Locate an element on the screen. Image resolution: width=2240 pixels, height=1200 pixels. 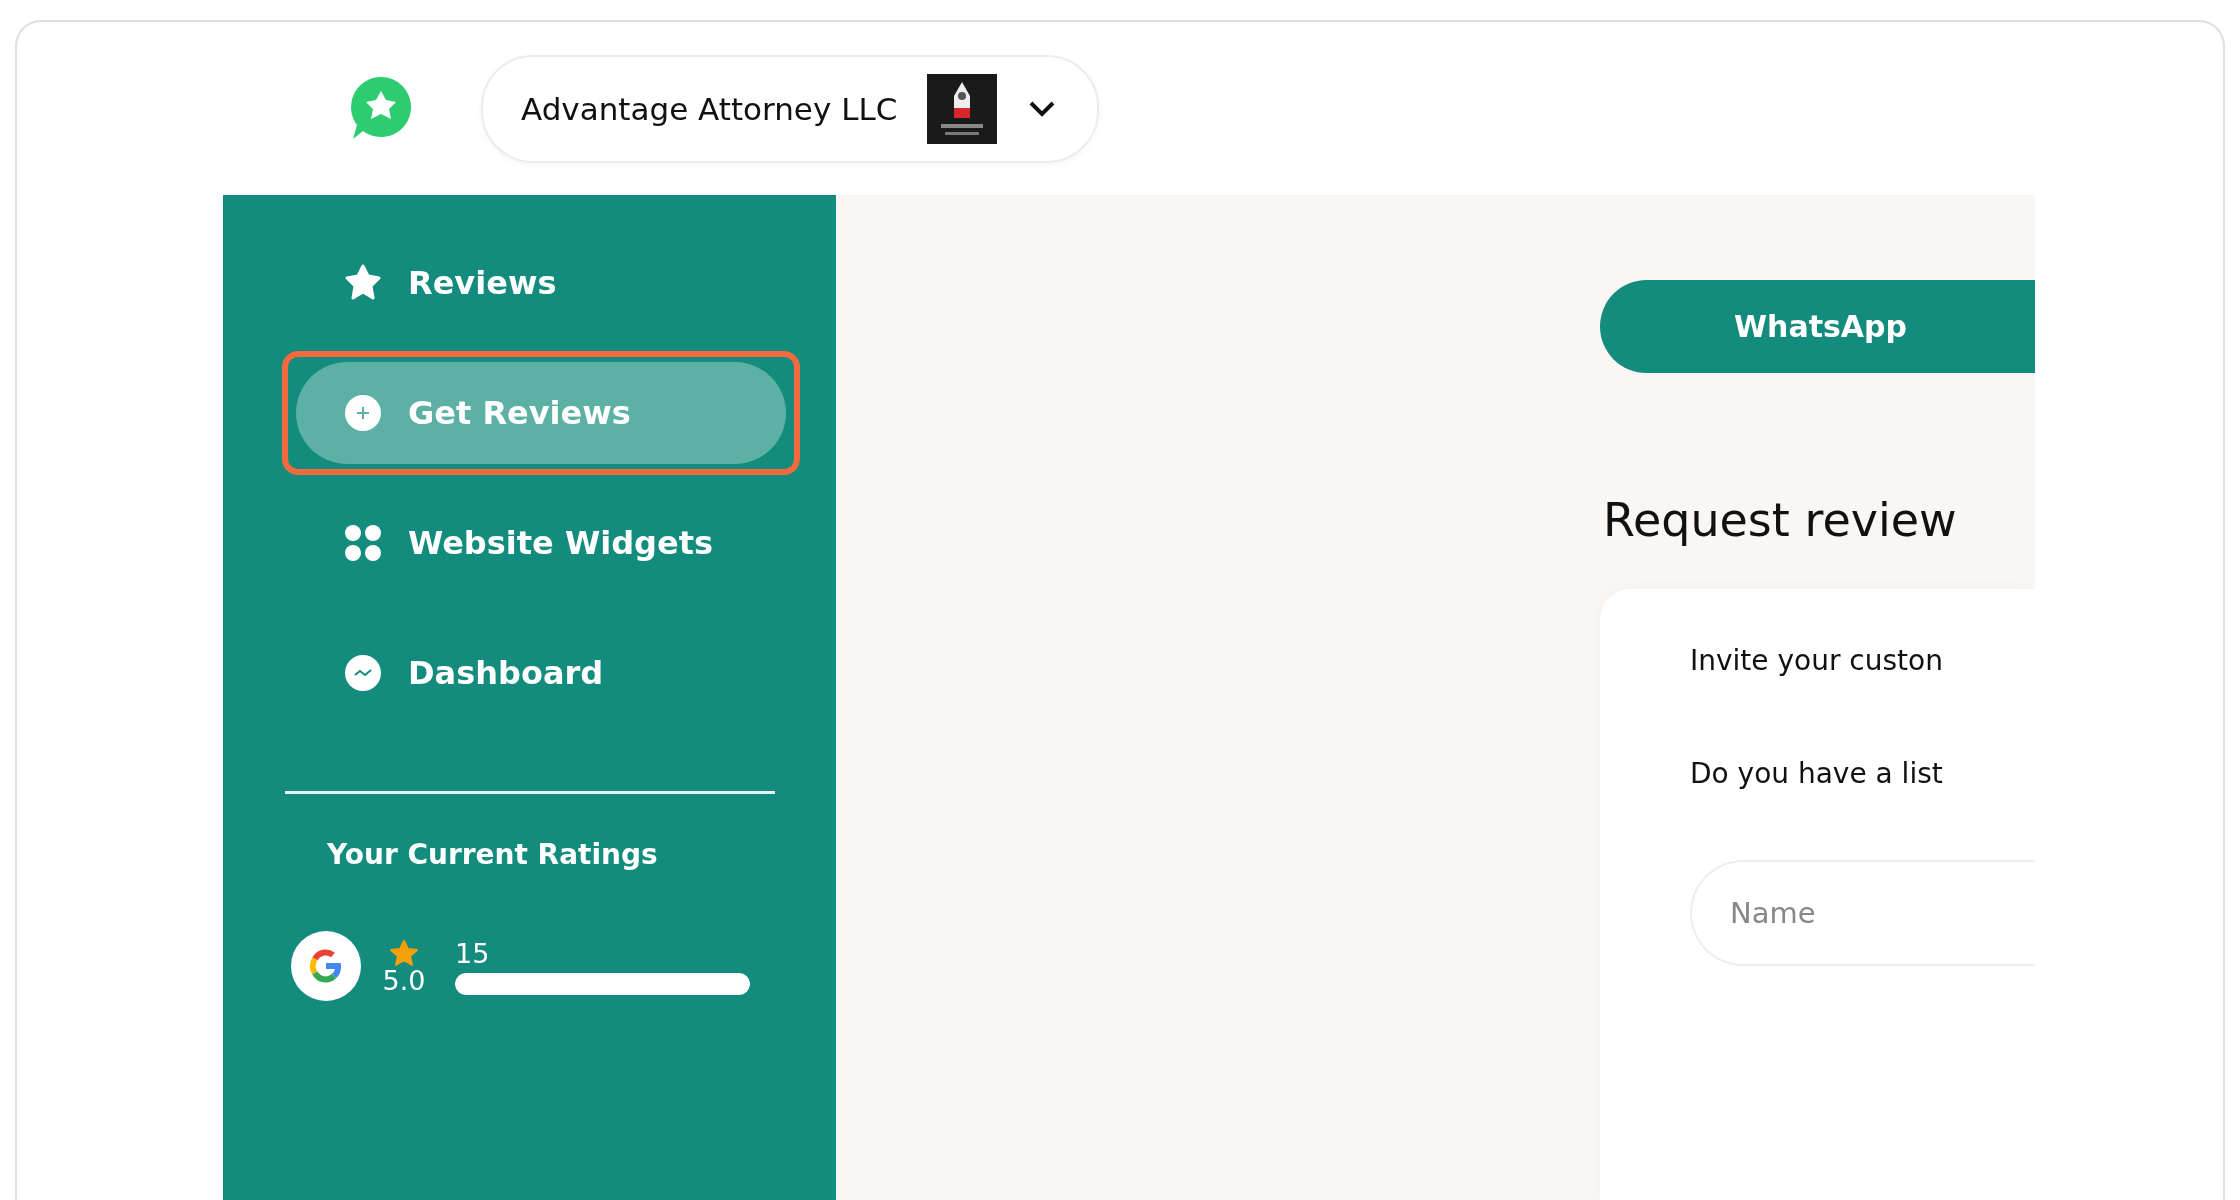
rating-score: 5.0 is located at coordinates (404, 980).